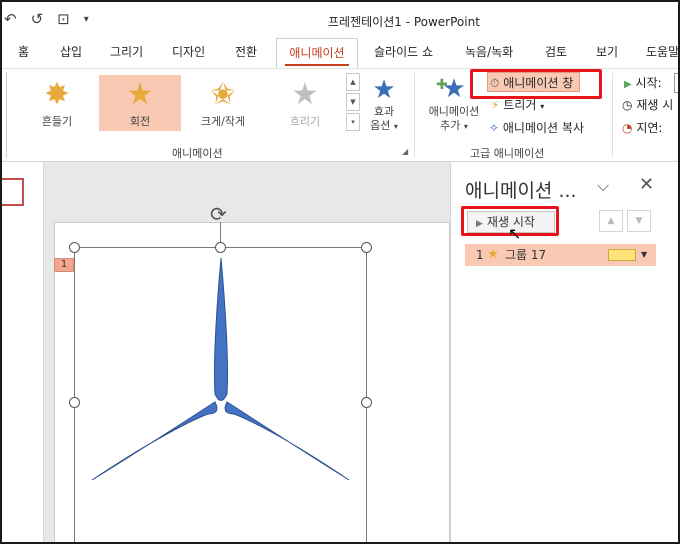 This screenshot has height=544, width=680. I want to click on group-label-animation: 애니메이션, so click(197, 153).